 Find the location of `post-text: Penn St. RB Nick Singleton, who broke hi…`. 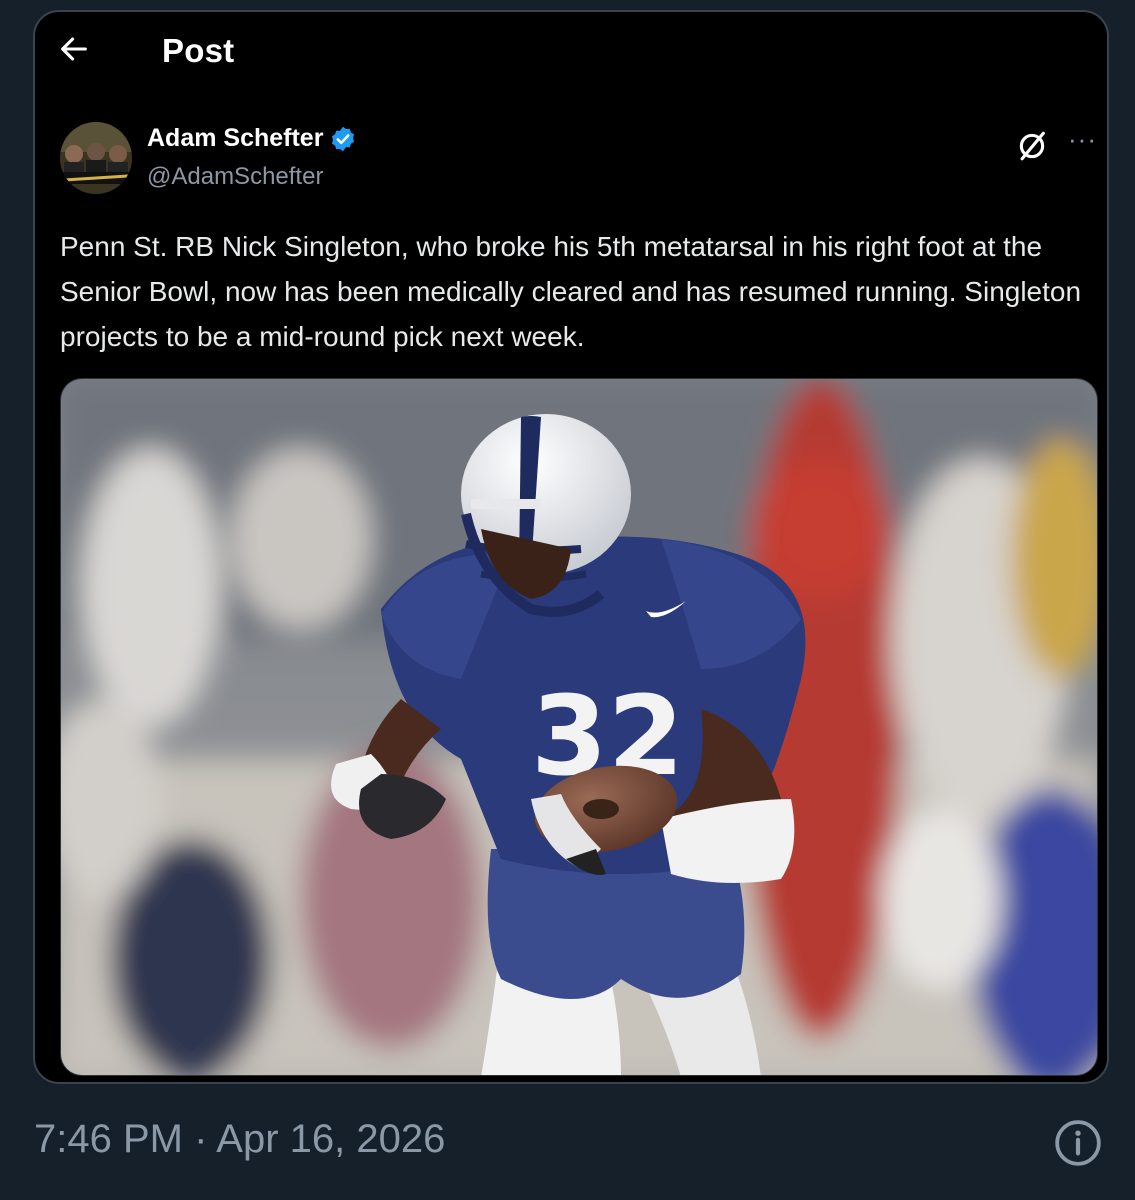

post-text: Penn St. RB Nick Singleton, who broke hi… is located at coordinates (571, 291).